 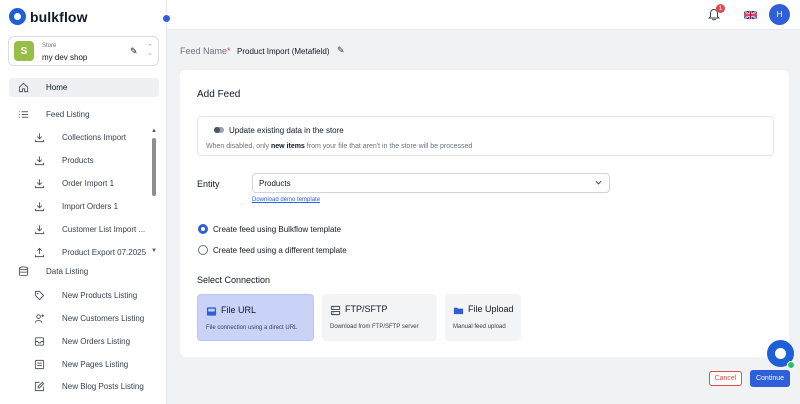 What do you see at coordinates (483, 15) in the screenshot?
I see `top-bar: 1 H` at bounding box center [483, 15].